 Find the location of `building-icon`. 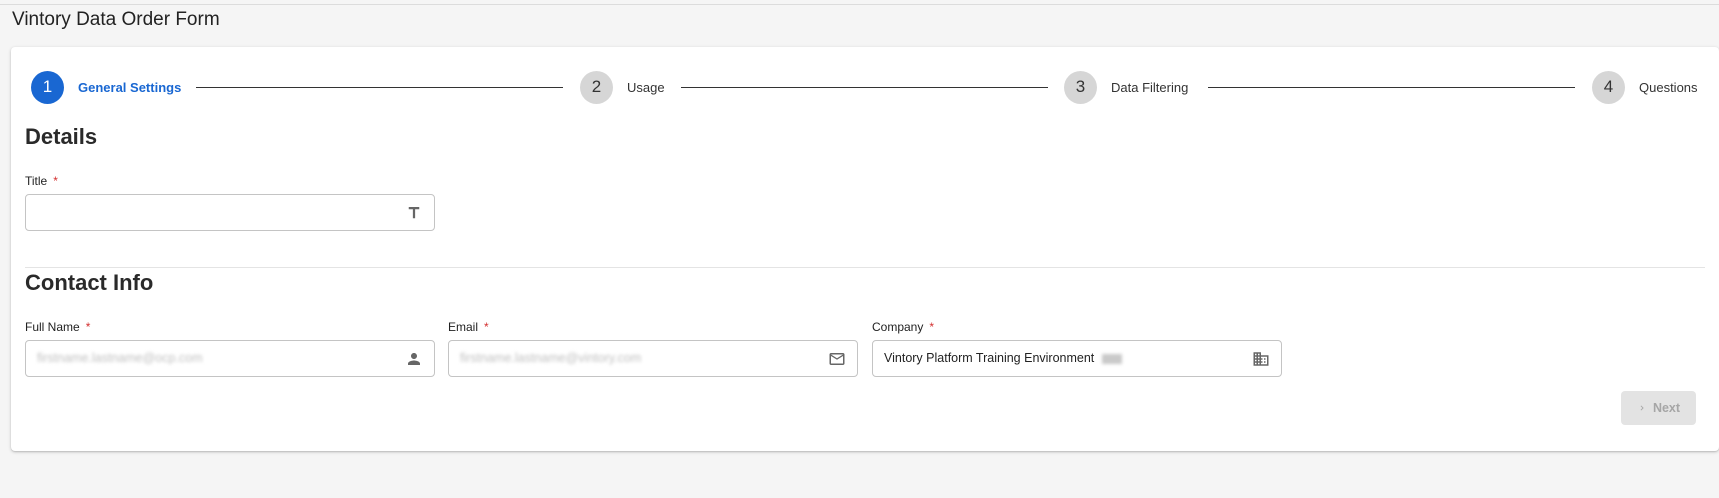

building-icon is located at coordinates (1261, 359).